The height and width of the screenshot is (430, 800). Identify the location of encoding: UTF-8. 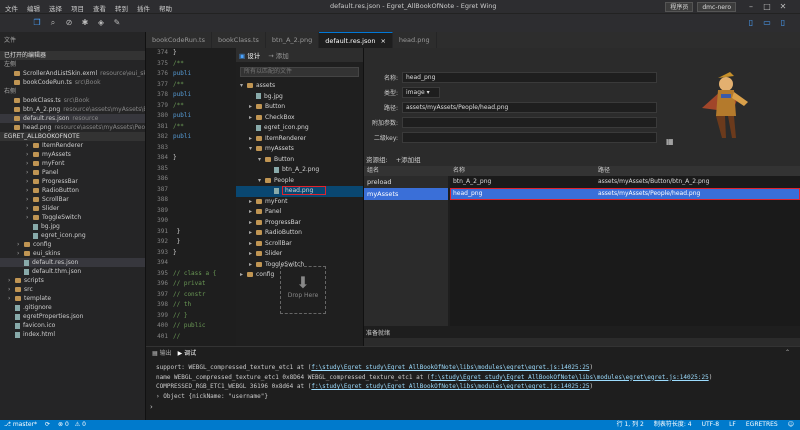
(711, 425).